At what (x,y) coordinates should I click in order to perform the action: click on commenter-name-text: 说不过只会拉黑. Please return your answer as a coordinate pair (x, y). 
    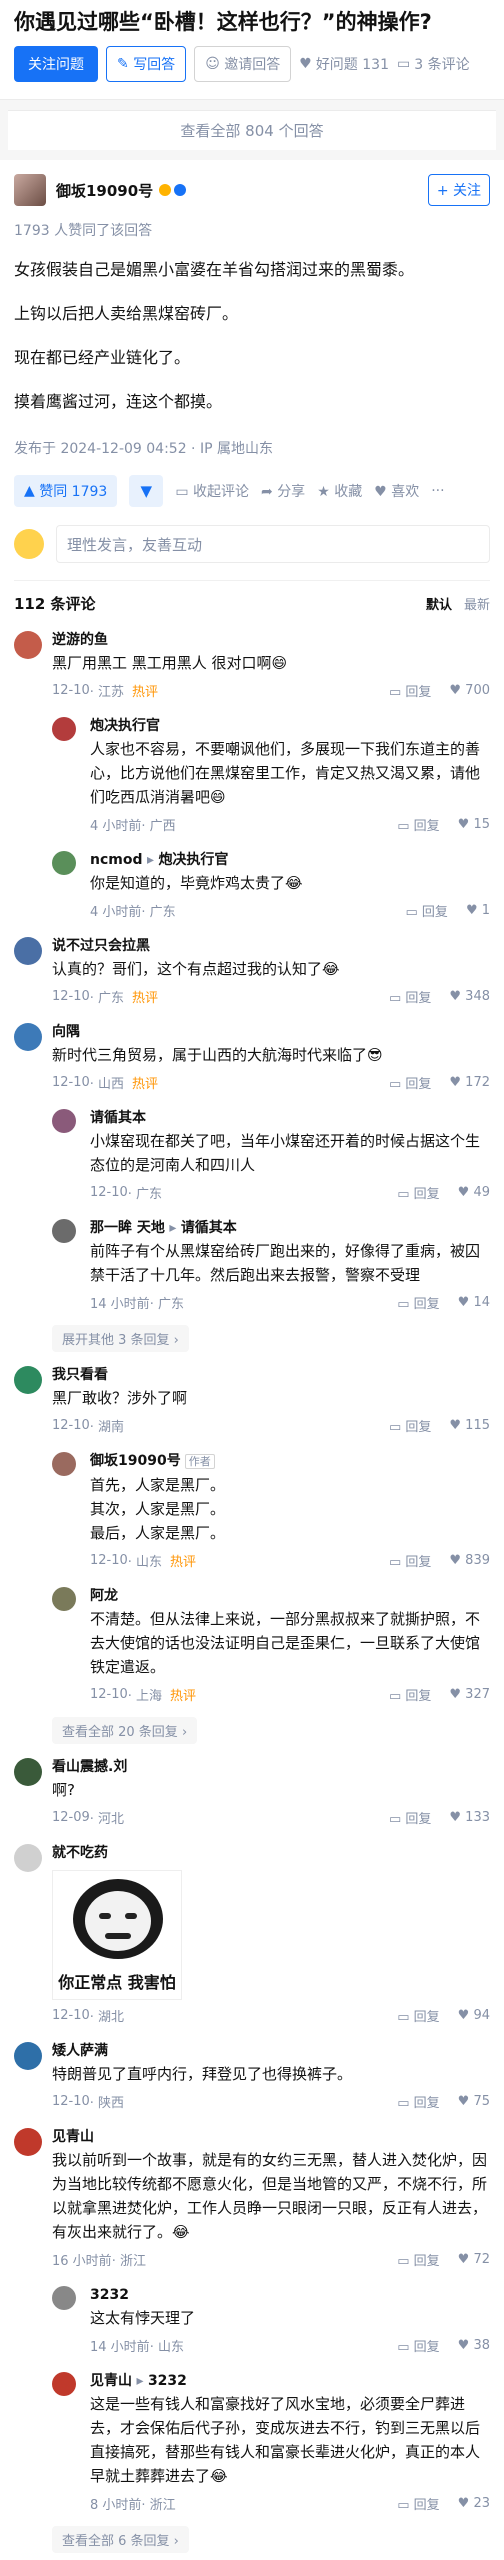
    Looking at the image, I should click on (101, 946).